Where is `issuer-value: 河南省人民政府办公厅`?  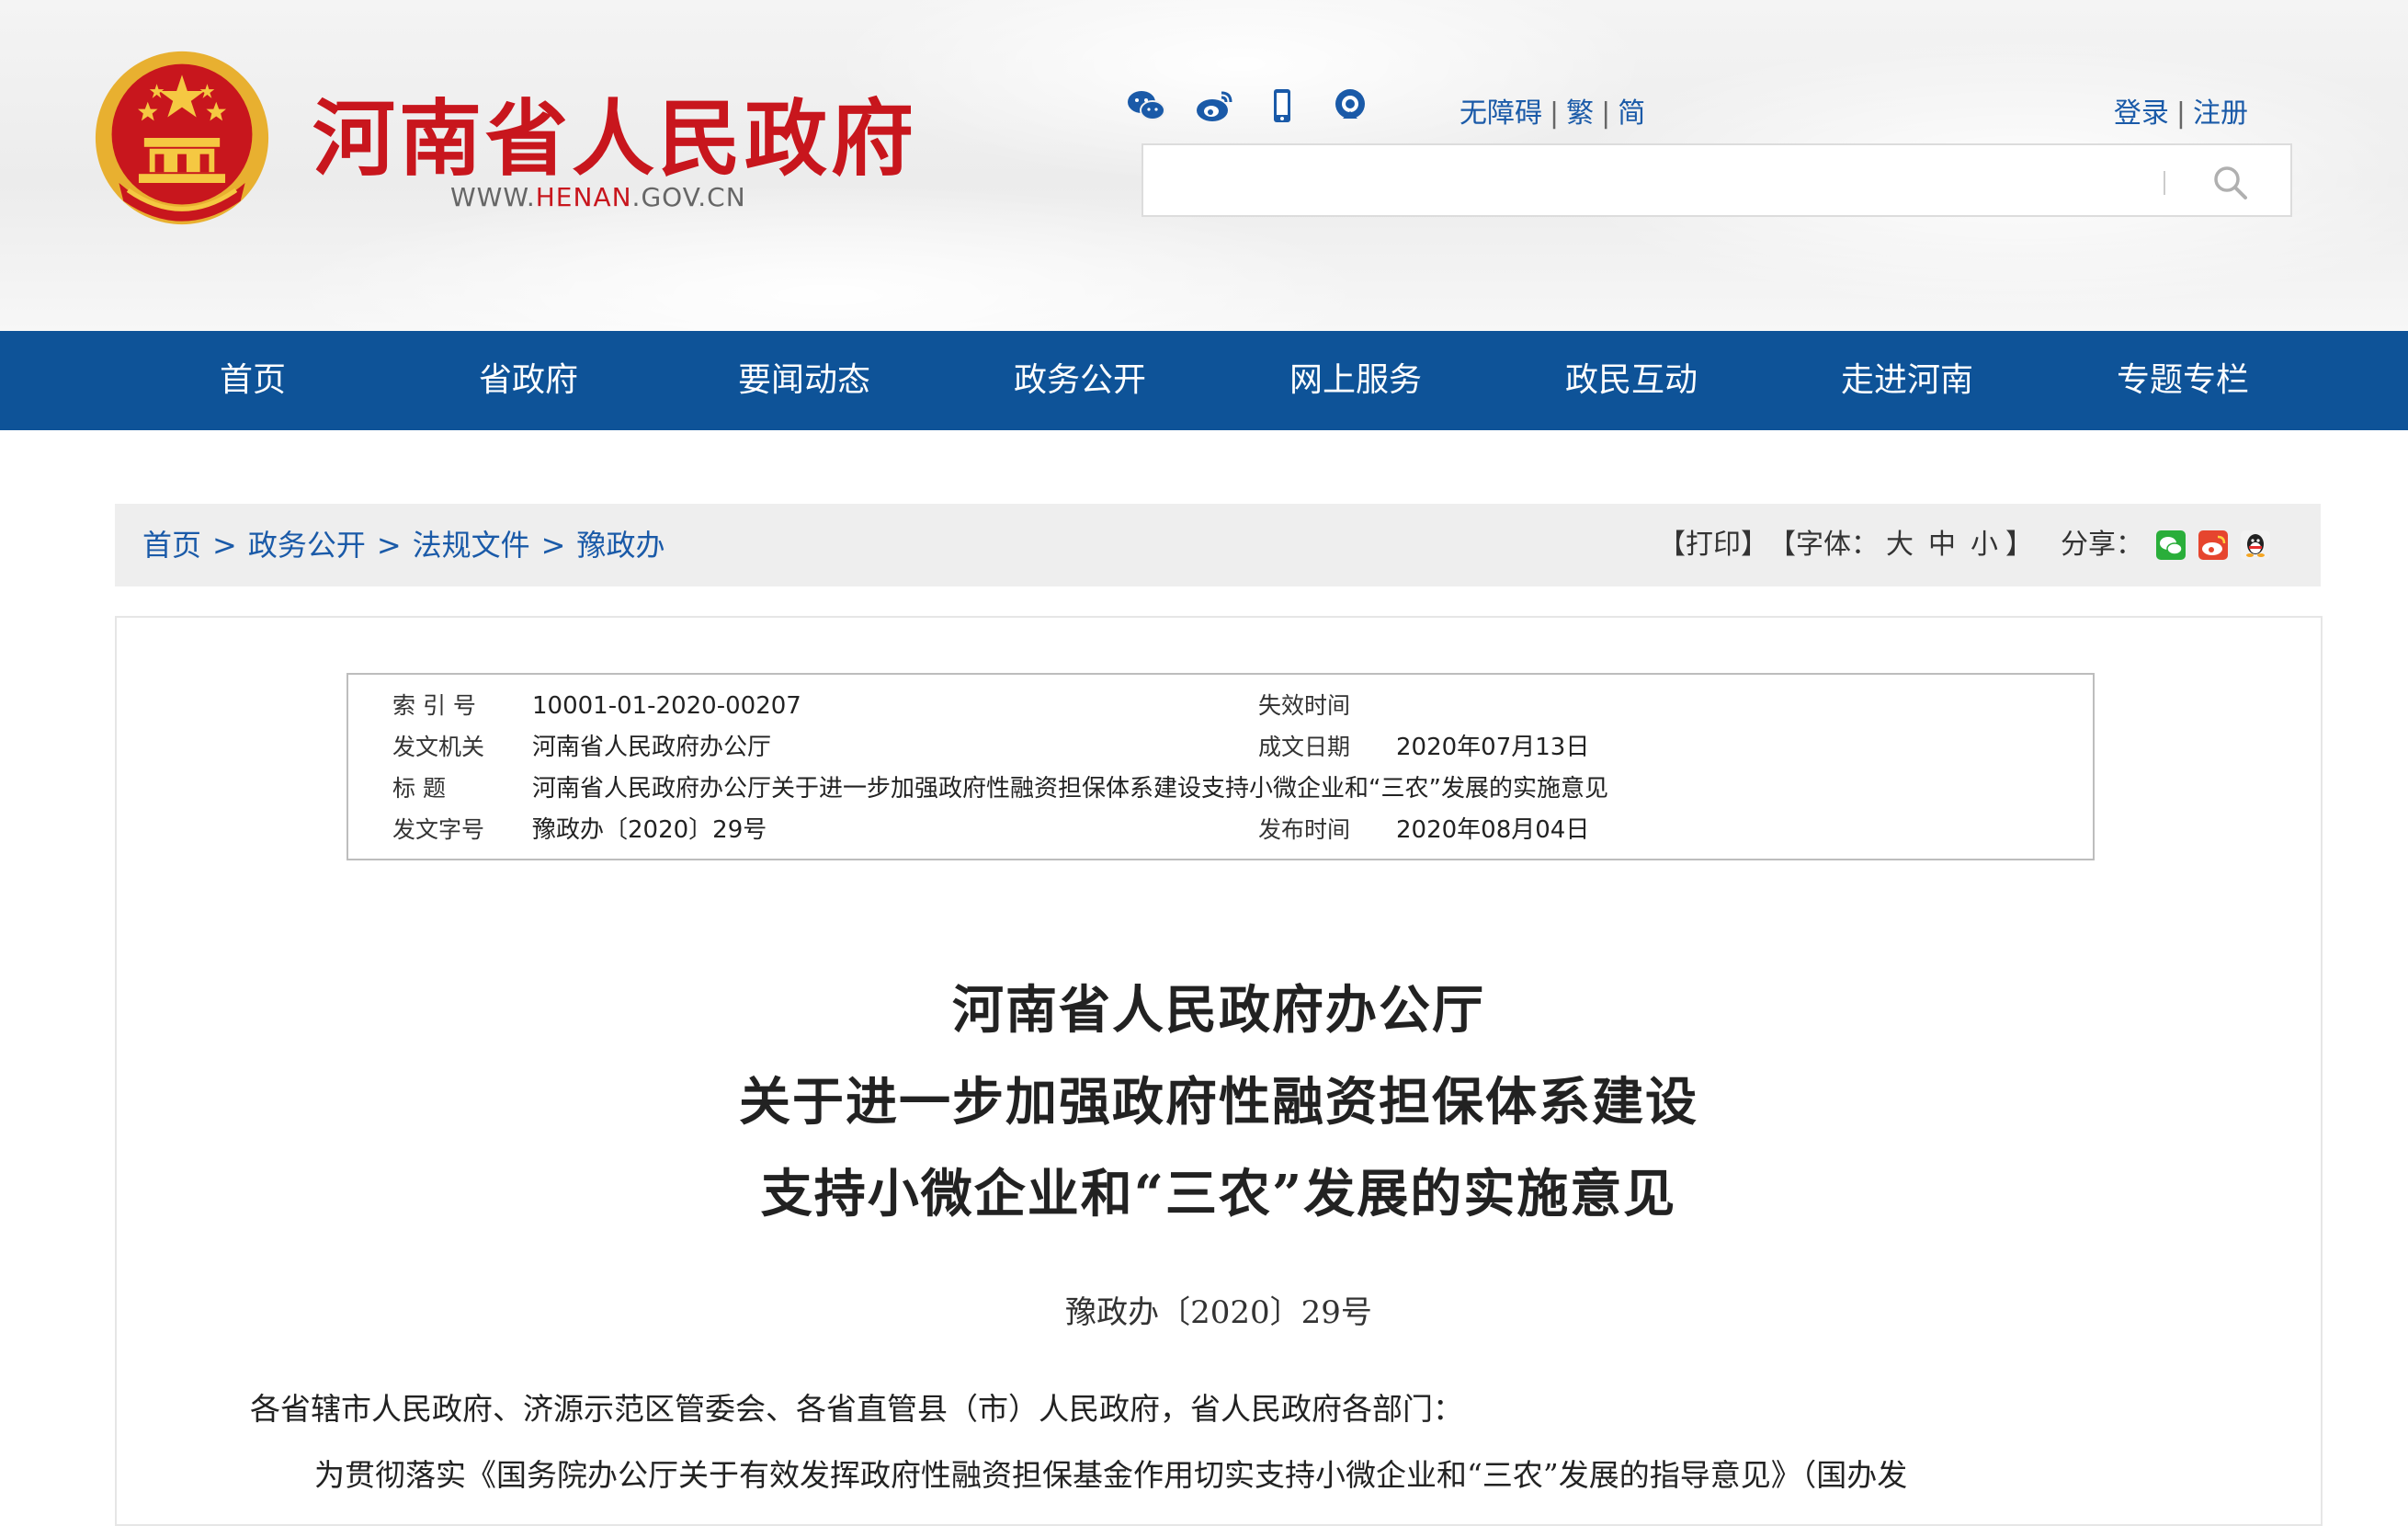
issuer-value: 河南省人民政府办公厅 is located at coordinates (652, 747).